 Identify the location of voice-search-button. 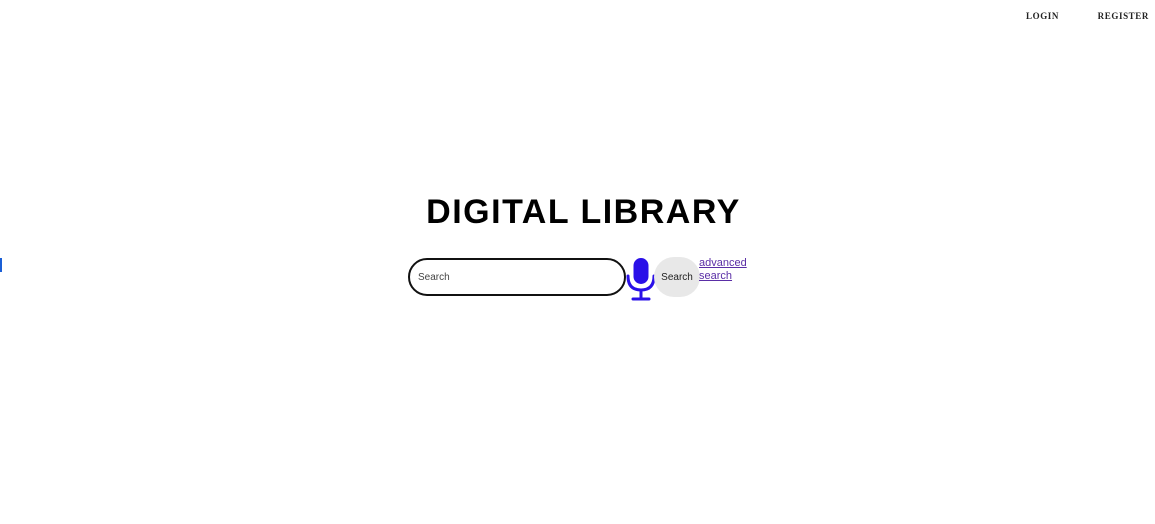
(641, 279).